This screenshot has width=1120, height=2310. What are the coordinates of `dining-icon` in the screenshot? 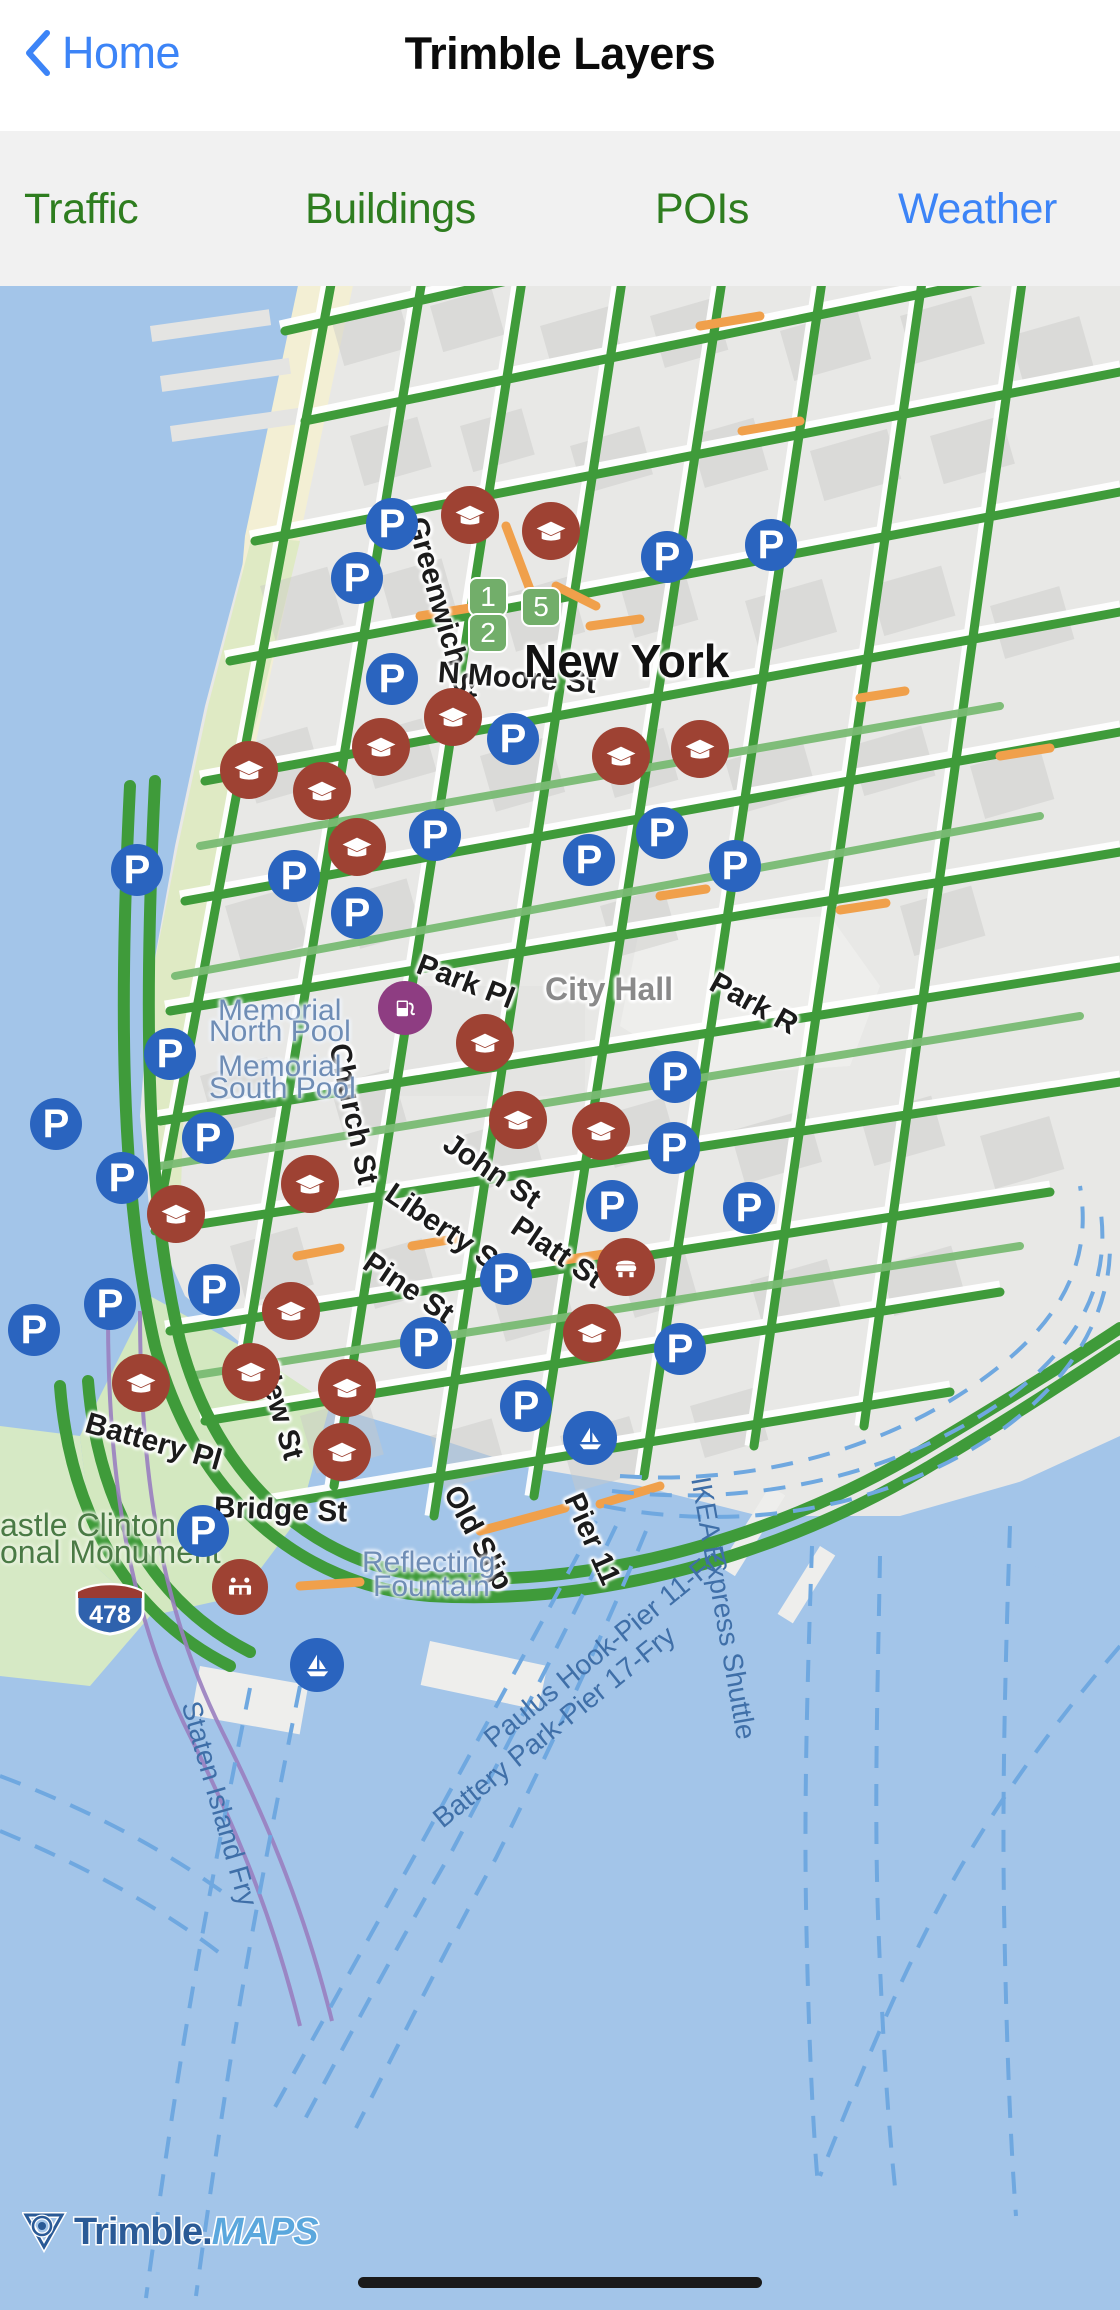 It's located at (626, 1269).